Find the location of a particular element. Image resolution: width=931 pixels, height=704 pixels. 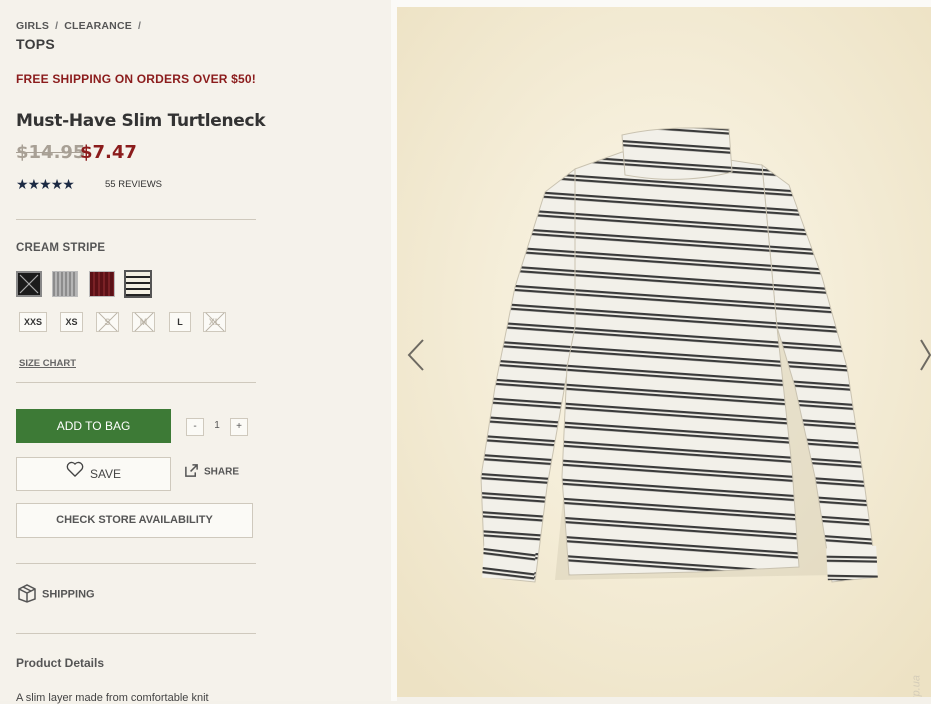

quantity-decrease-button: - is located at coordinates (195, 427).